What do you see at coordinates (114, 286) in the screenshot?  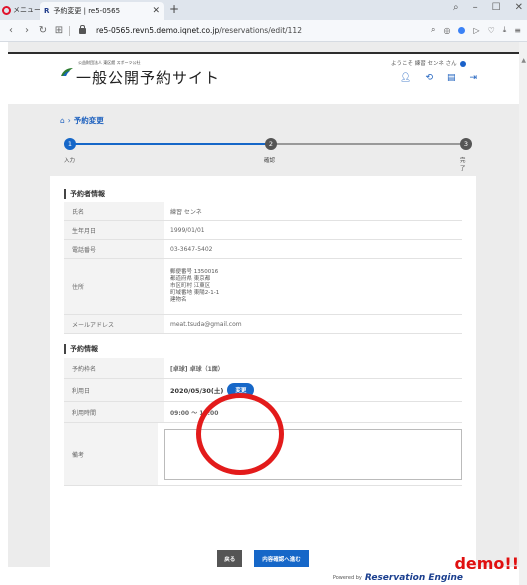 I see `row-label: 住所` at bounding box center [114, 286].